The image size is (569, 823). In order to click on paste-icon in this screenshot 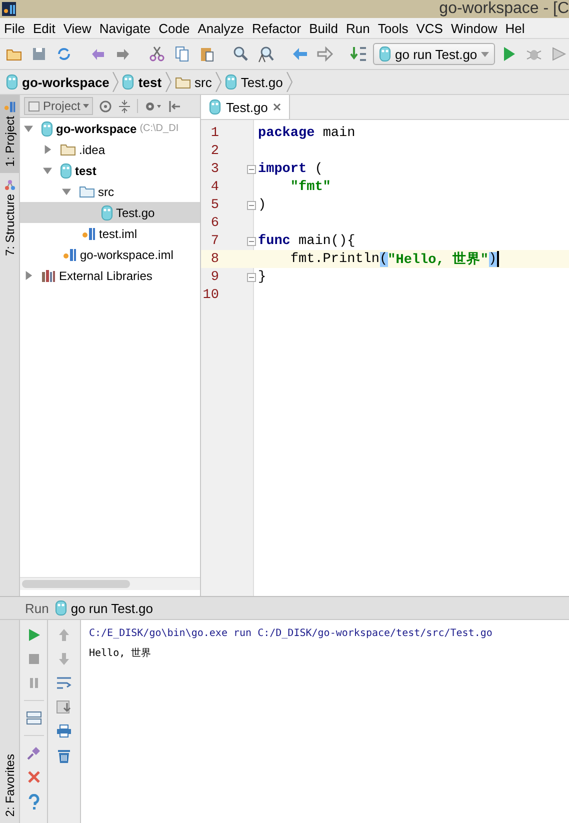, I will do `click(207, 54)`.